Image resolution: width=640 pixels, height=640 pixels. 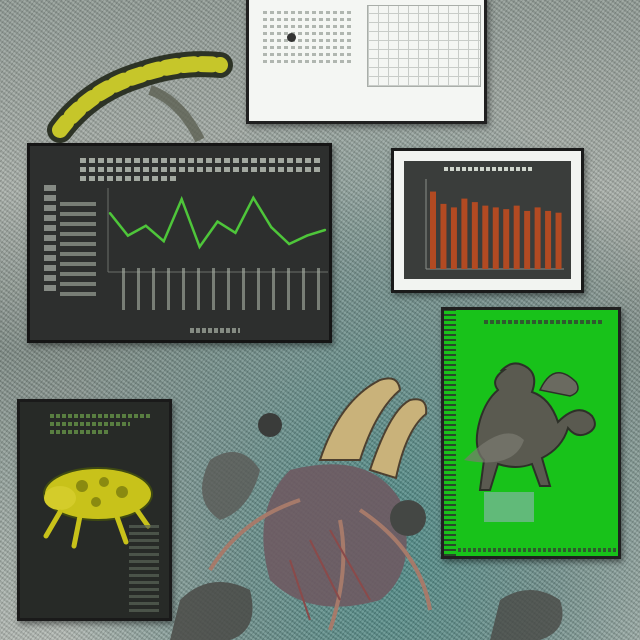 What do you see at coordinates (366, 62) in the screenshot?
I see `top-whiteboard` at bounding box center [366, 62].